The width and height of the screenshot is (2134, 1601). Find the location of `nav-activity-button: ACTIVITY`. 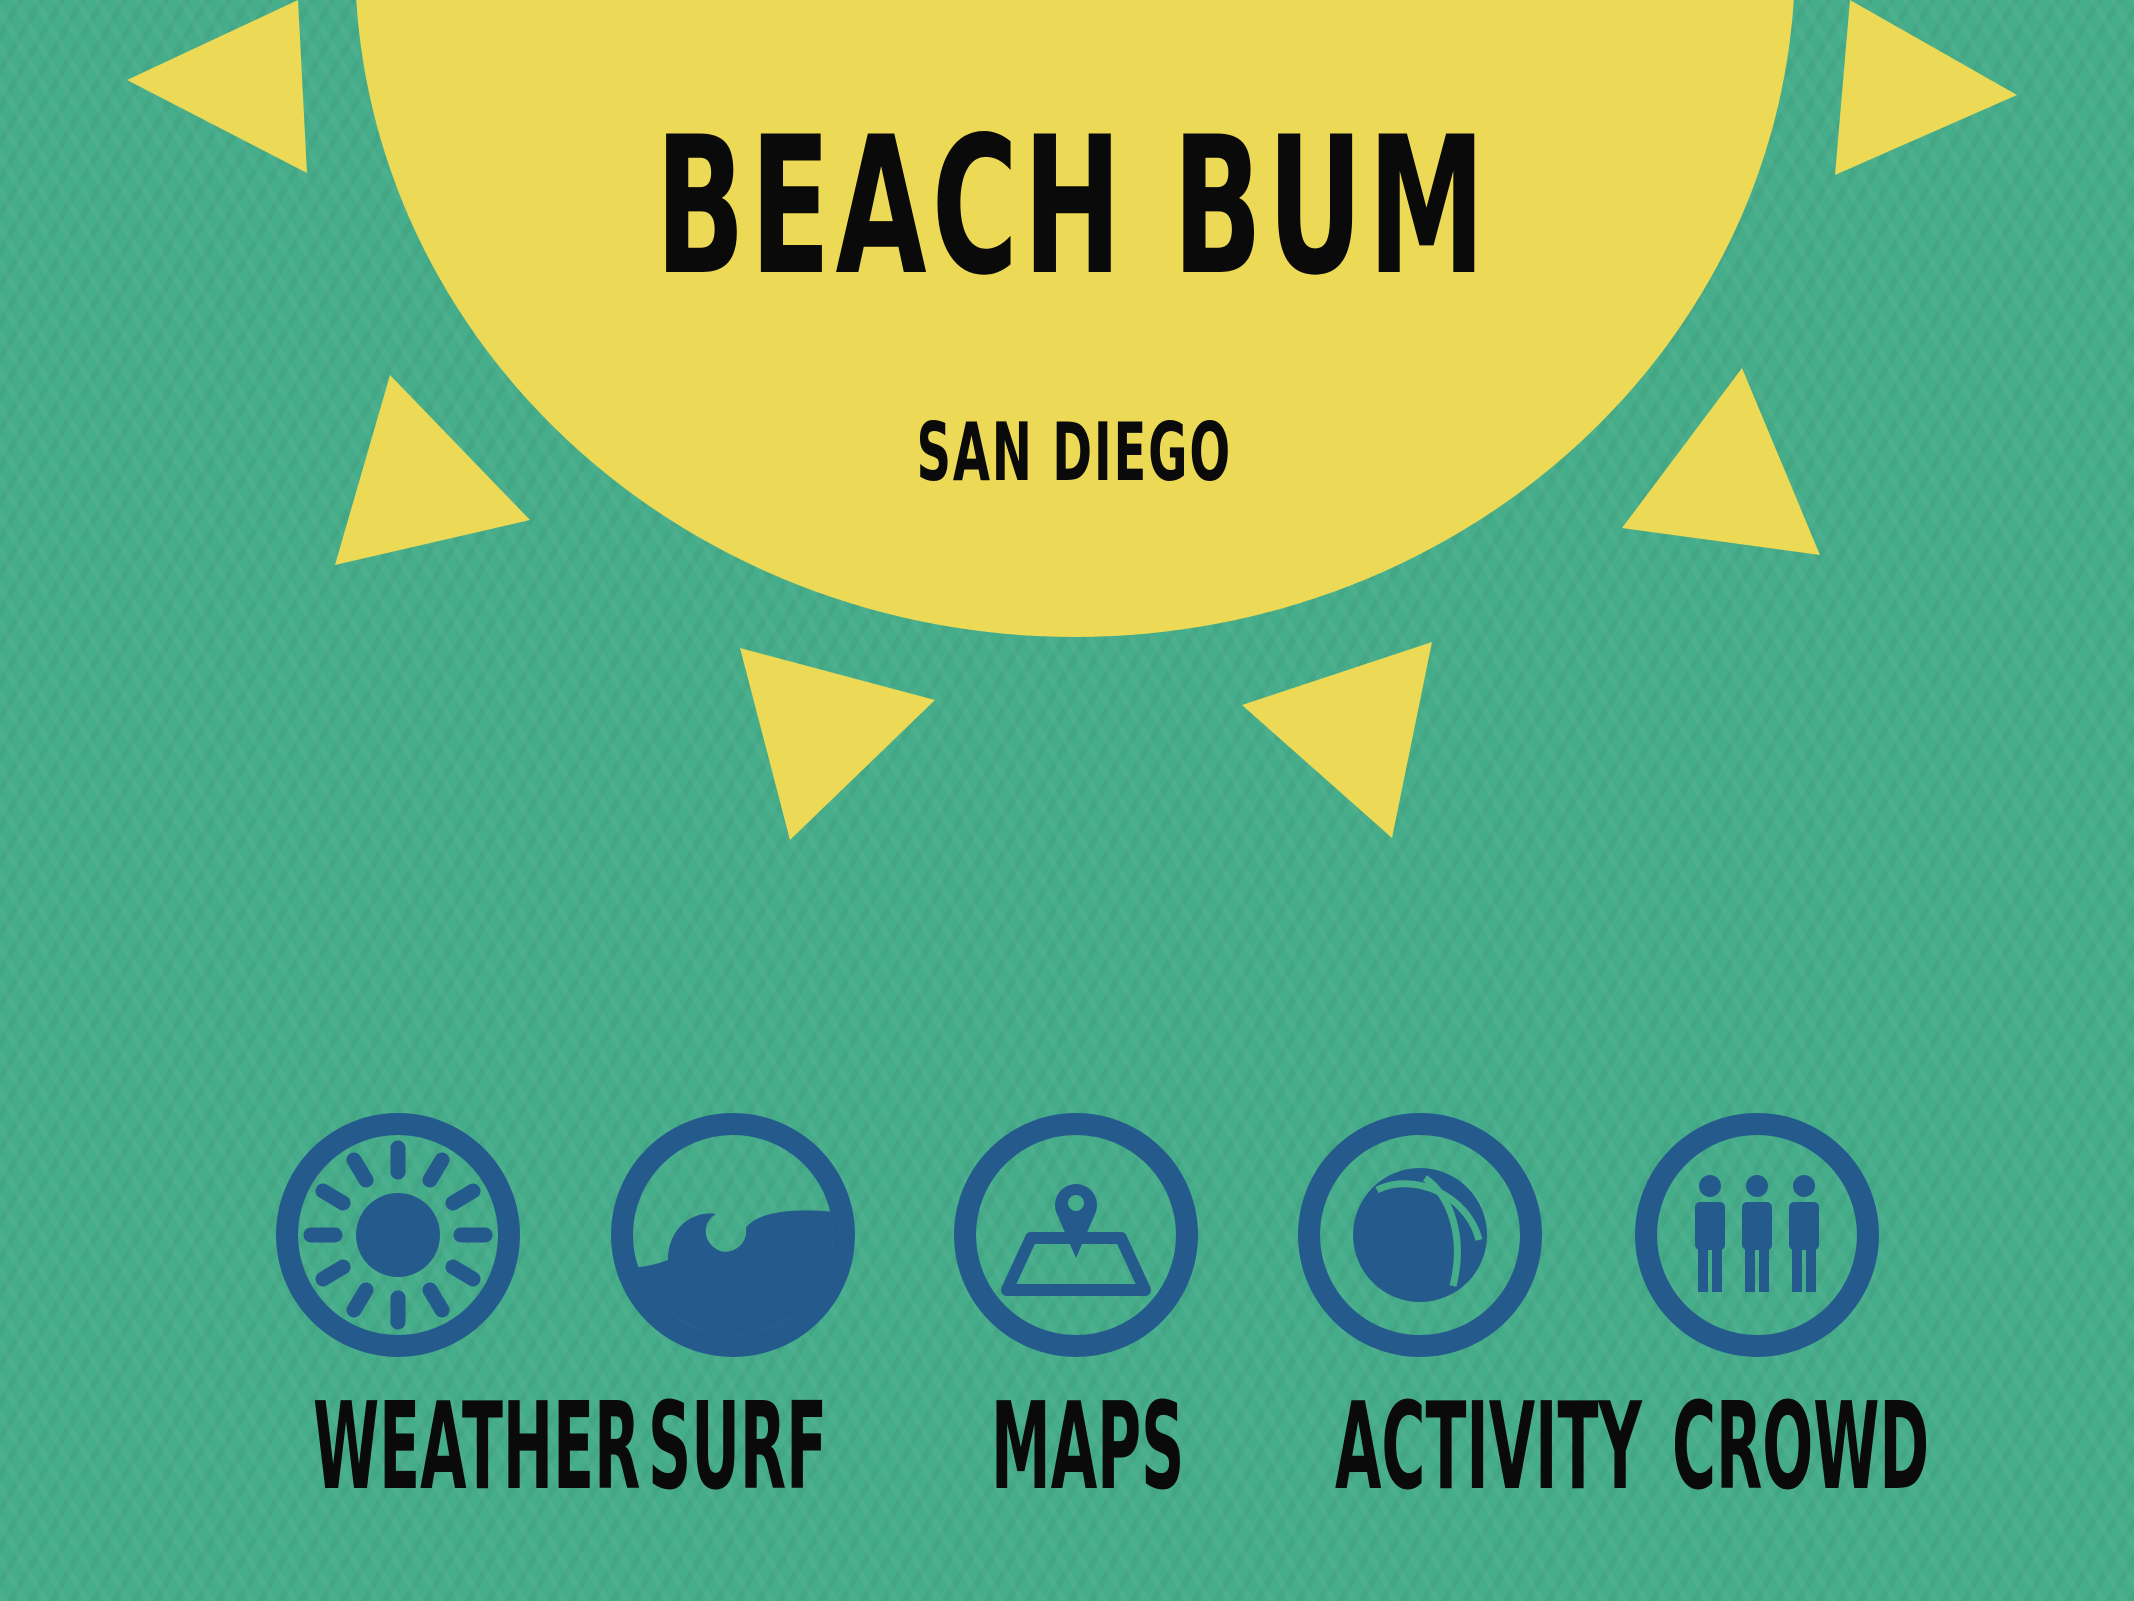

nav-activity-button: ACTIVITY is located at coordinates (1446, 1313).